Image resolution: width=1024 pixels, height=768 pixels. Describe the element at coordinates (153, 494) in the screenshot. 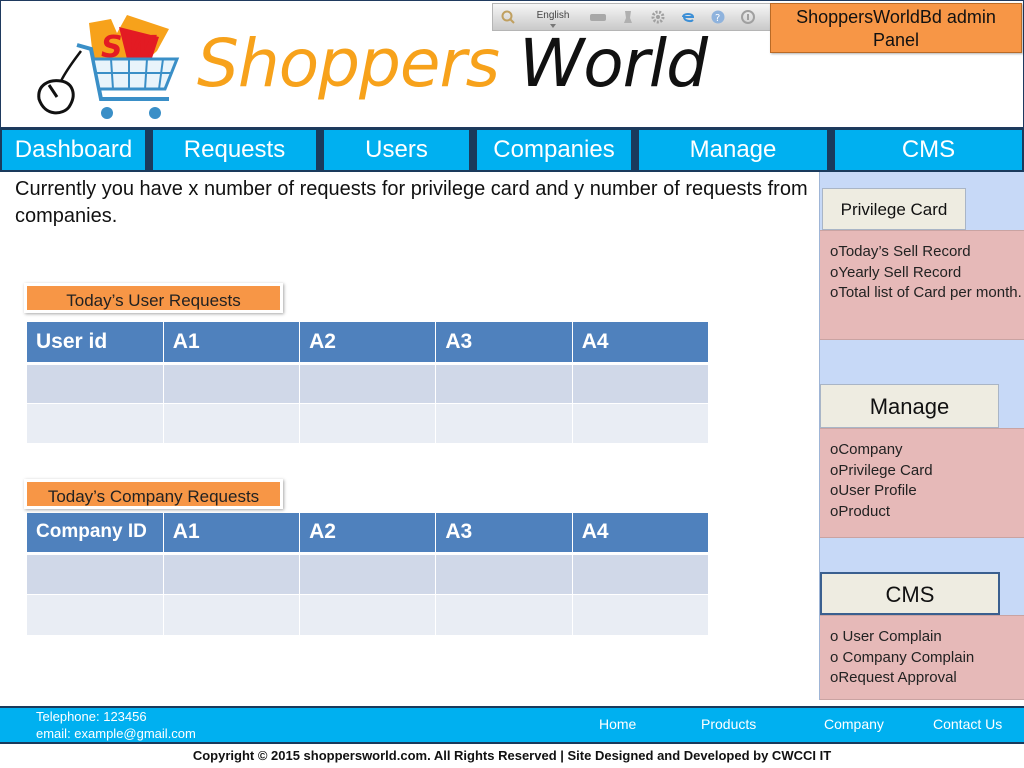

I see `company-requests-label: Today’s Company Requests` at that location.